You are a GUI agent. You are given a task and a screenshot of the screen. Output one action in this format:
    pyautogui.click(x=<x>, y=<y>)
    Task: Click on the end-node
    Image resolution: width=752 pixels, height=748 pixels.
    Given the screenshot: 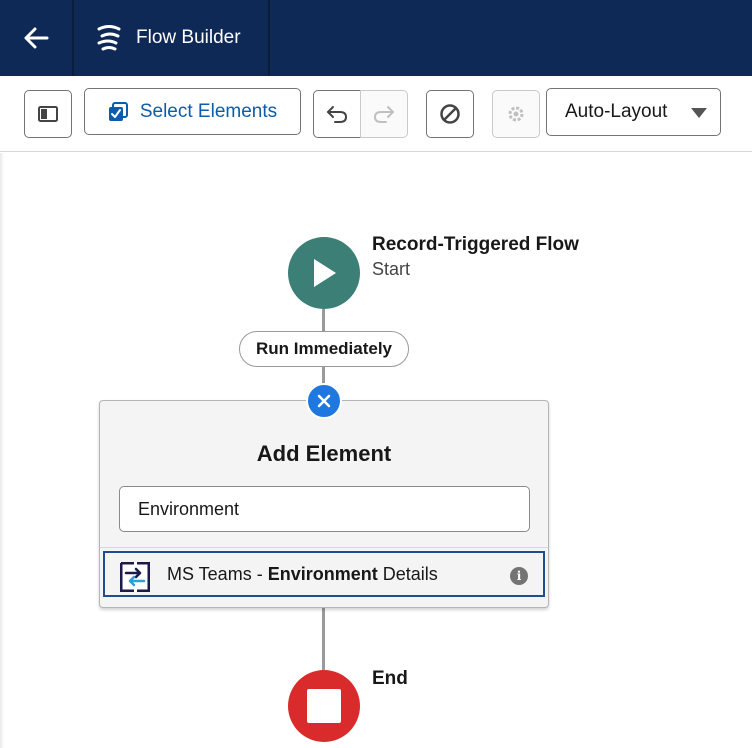 What is the action you would take?
    pyautogui.click(x=324, y=706)
    